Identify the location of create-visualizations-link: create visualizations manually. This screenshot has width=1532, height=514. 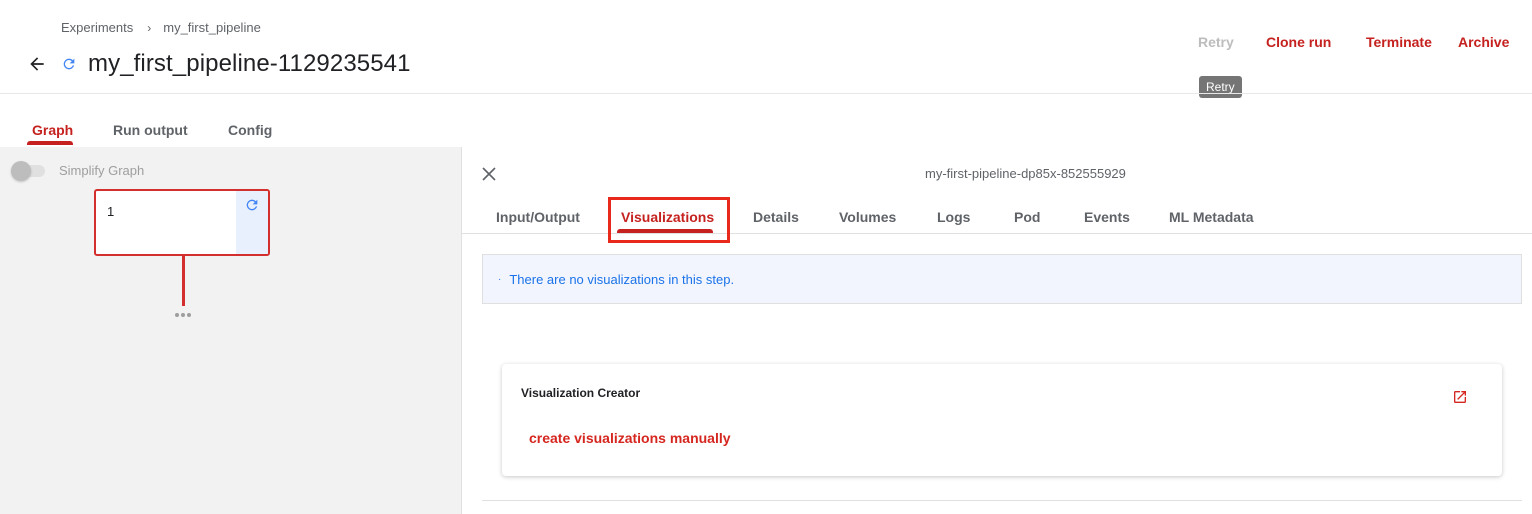
(630, 438).